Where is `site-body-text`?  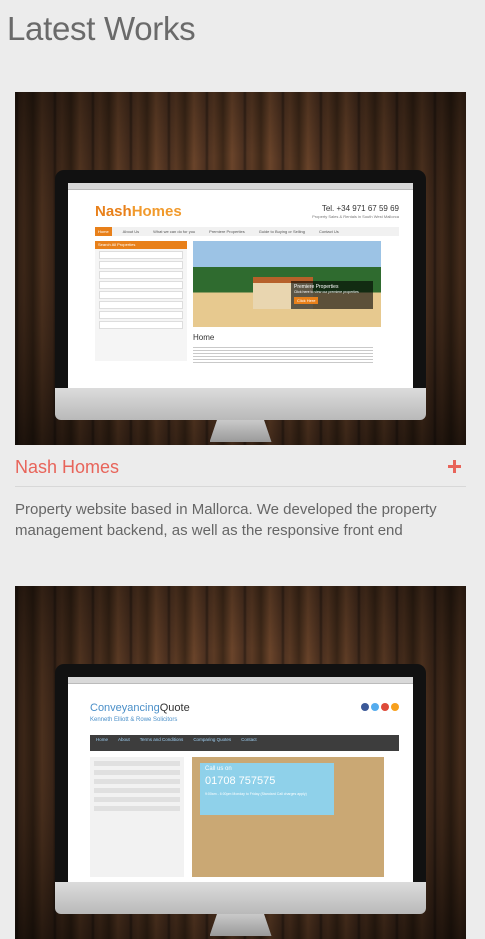
site-body-text is located at coordinates (283, 355).